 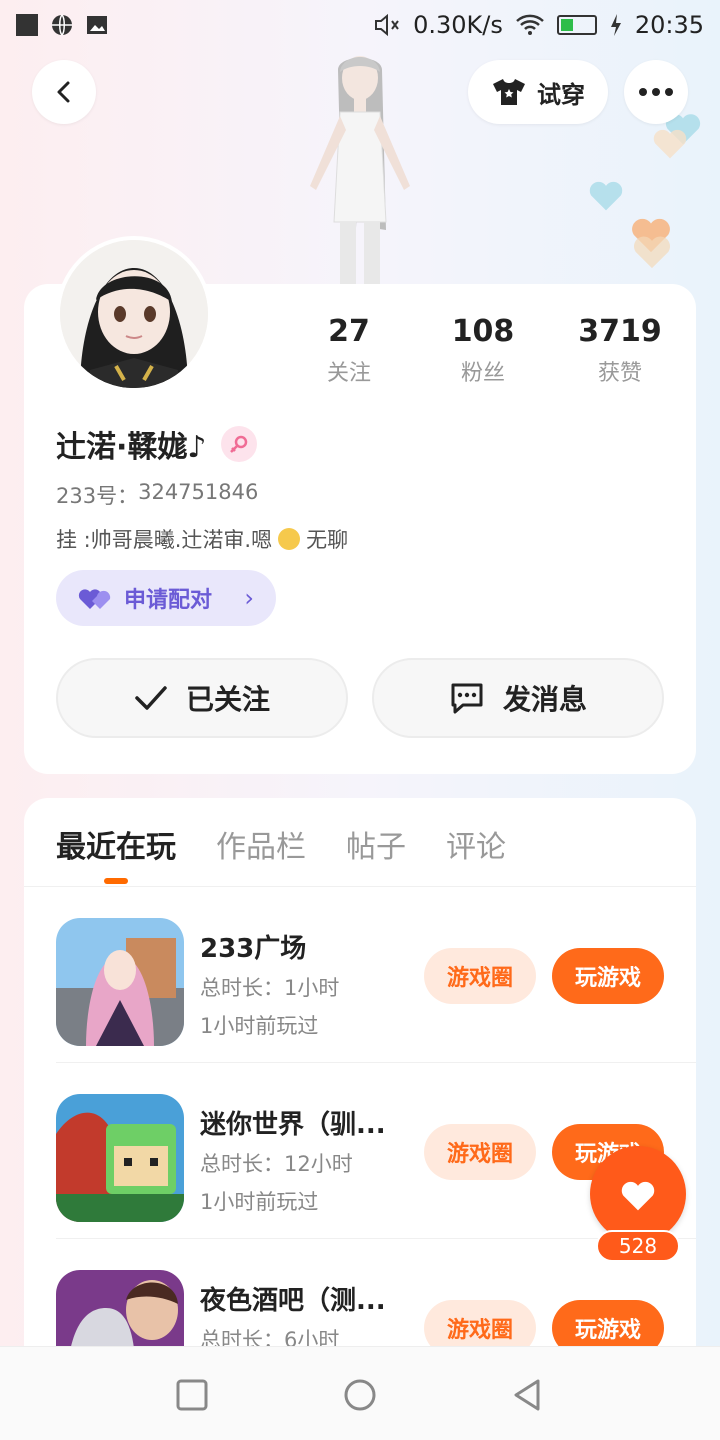 I want to click on home-icon, so click(x=360, y=1395).